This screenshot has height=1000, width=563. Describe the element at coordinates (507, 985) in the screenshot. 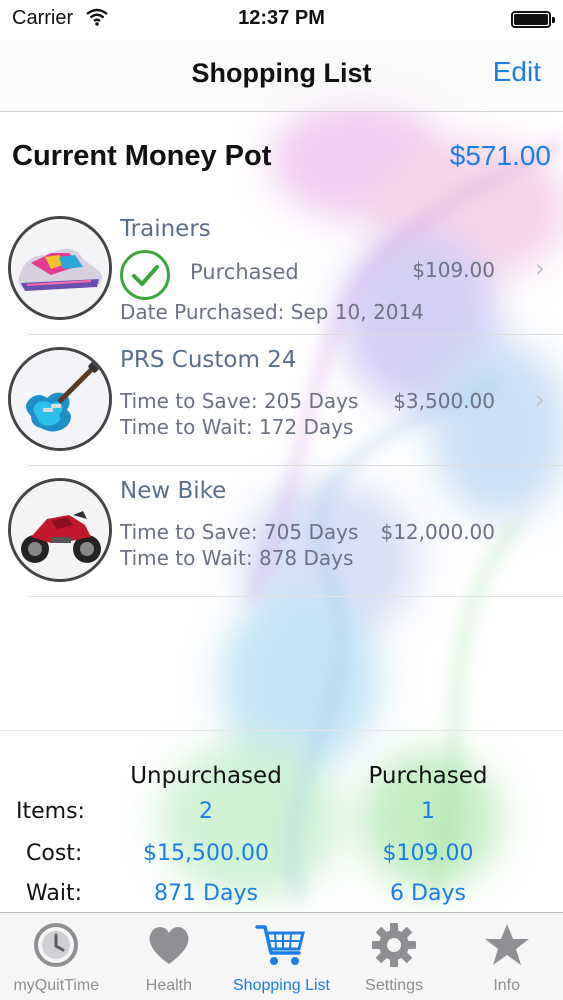

I see `tab-label: Info` at that location.